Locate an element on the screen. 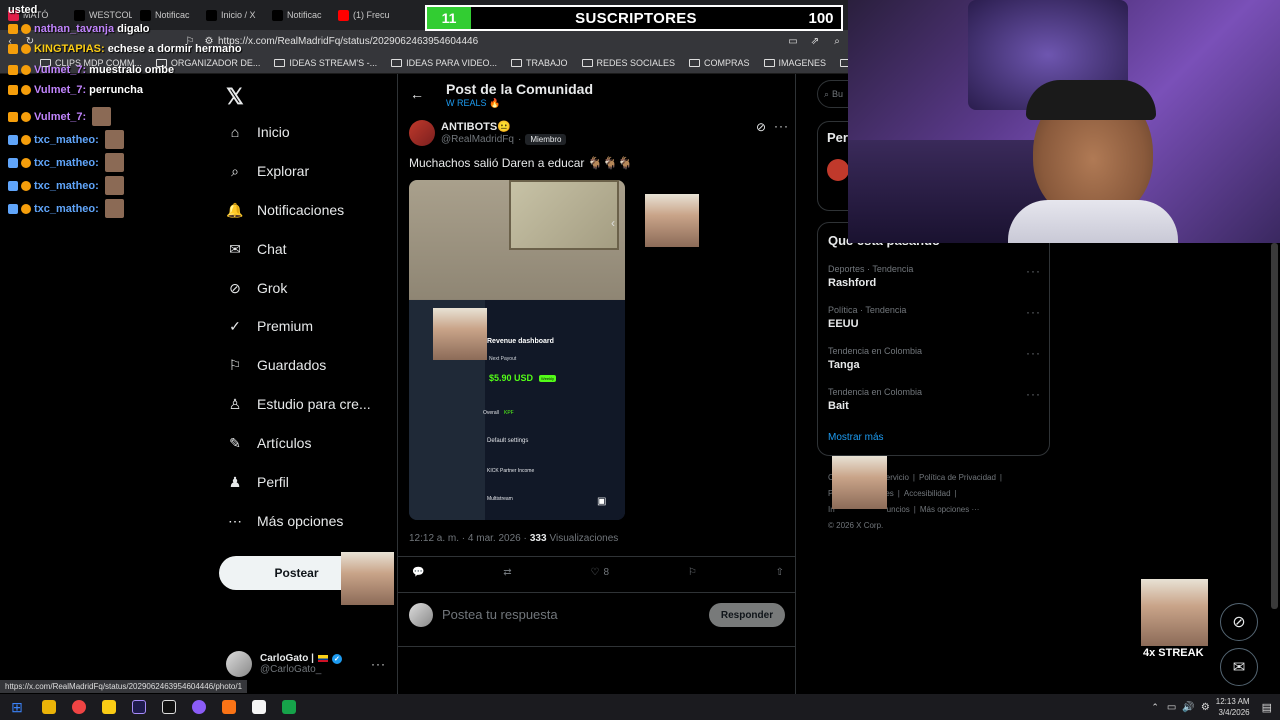 The height and width of the screenshot is (720, 1280). account-switcher: CarloGato | ✓ @CarloGato_ ··· is located at coordinates (306, 664).